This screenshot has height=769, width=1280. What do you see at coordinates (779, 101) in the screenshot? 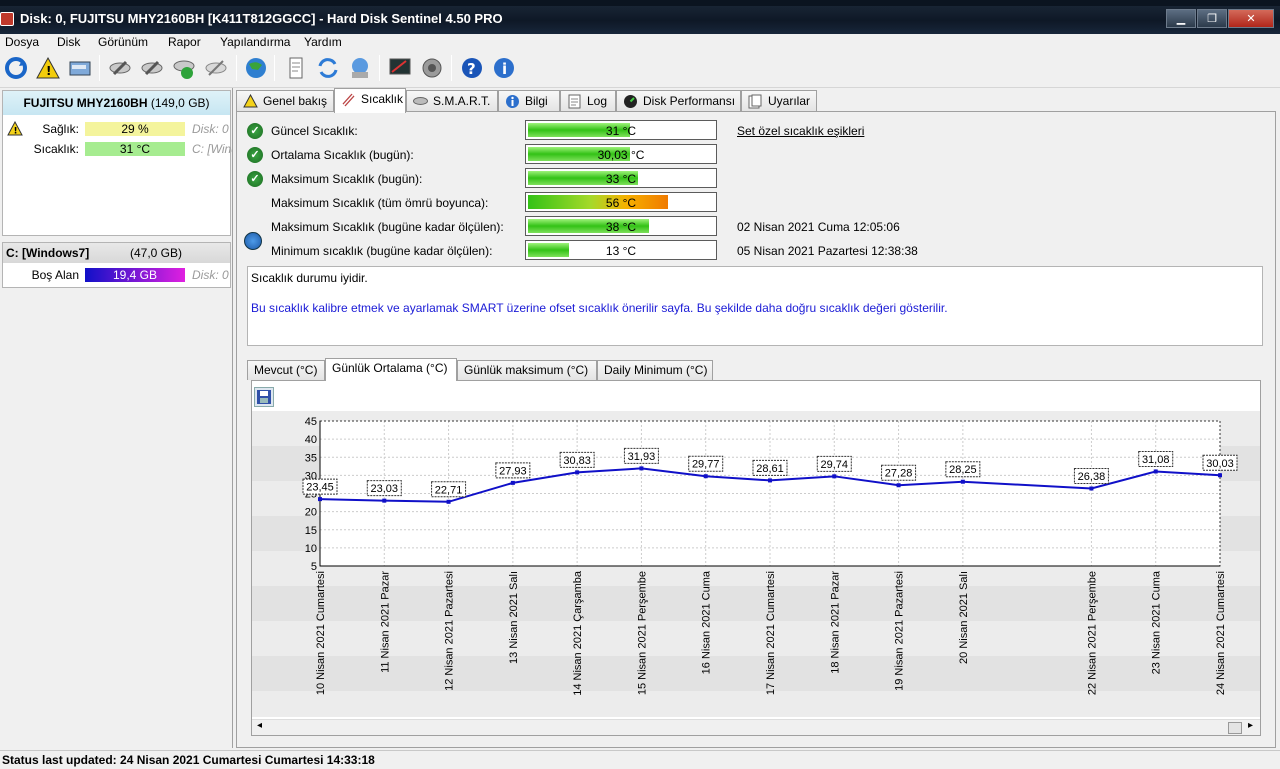
I see `tab-uyarilar: Uyarılar` at bounding box center [779, 101].